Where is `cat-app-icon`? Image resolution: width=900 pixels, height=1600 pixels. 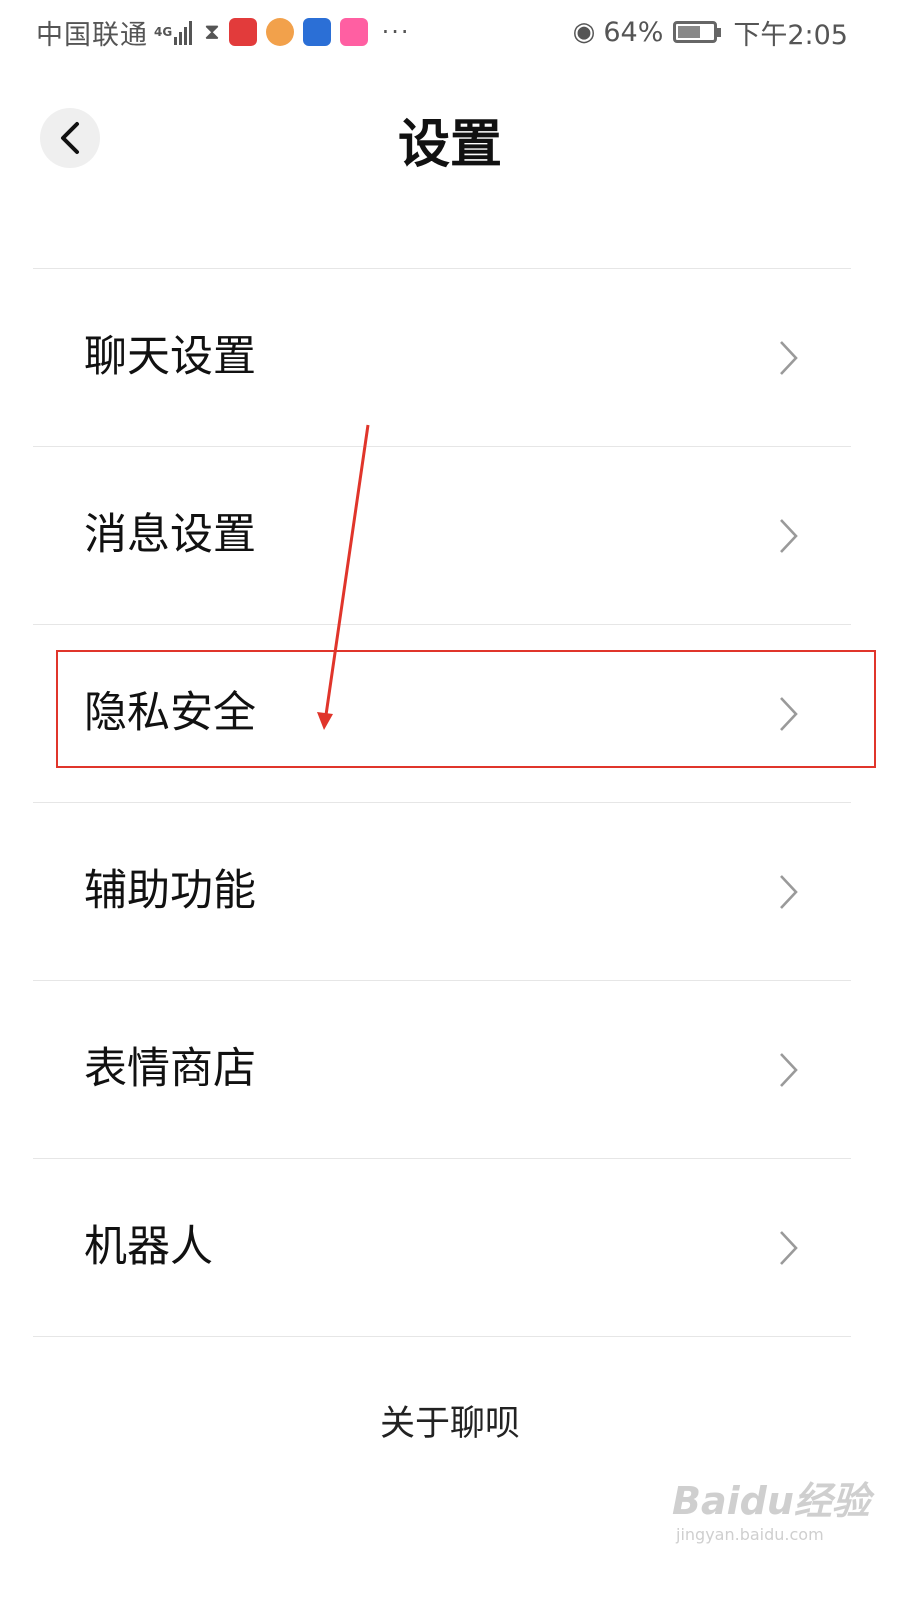
cat-app-icon is located at coordinates (279, 32).